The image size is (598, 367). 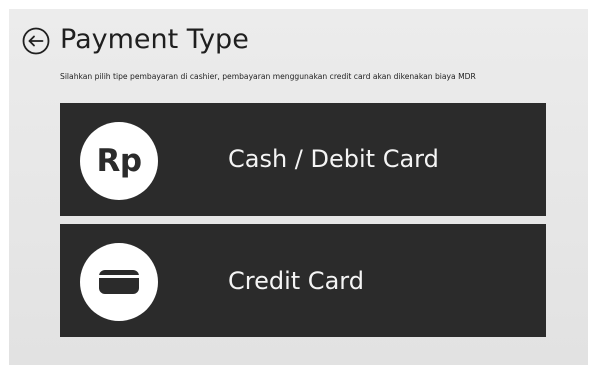 I want to click on credit-card-glyph, so click(x=119, y=282).